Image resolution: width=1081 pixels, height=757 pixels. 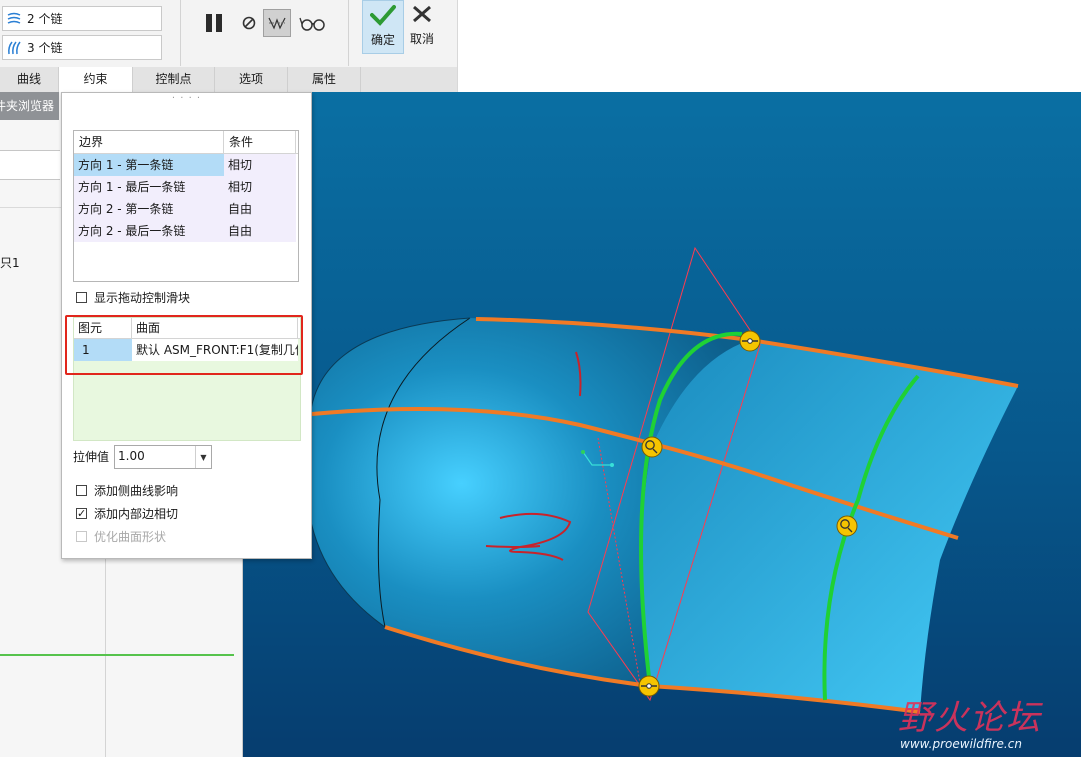 I want to click on stretch-value-label: 拉伸值, so click(x=91, y=457).